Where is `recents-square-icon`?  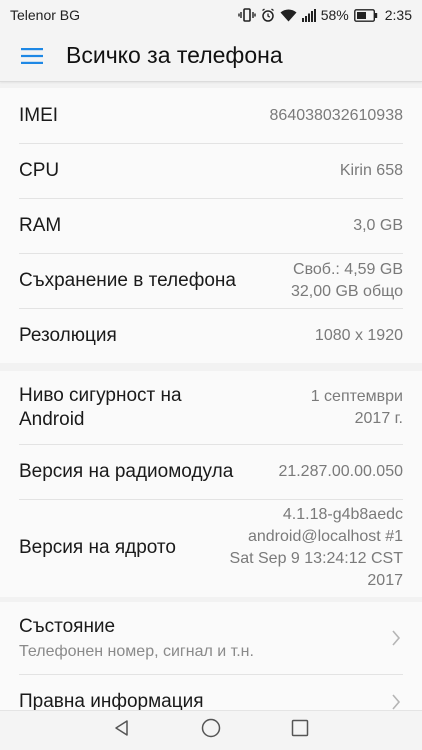
recents-square-icon is located at coordinates (300, 728).